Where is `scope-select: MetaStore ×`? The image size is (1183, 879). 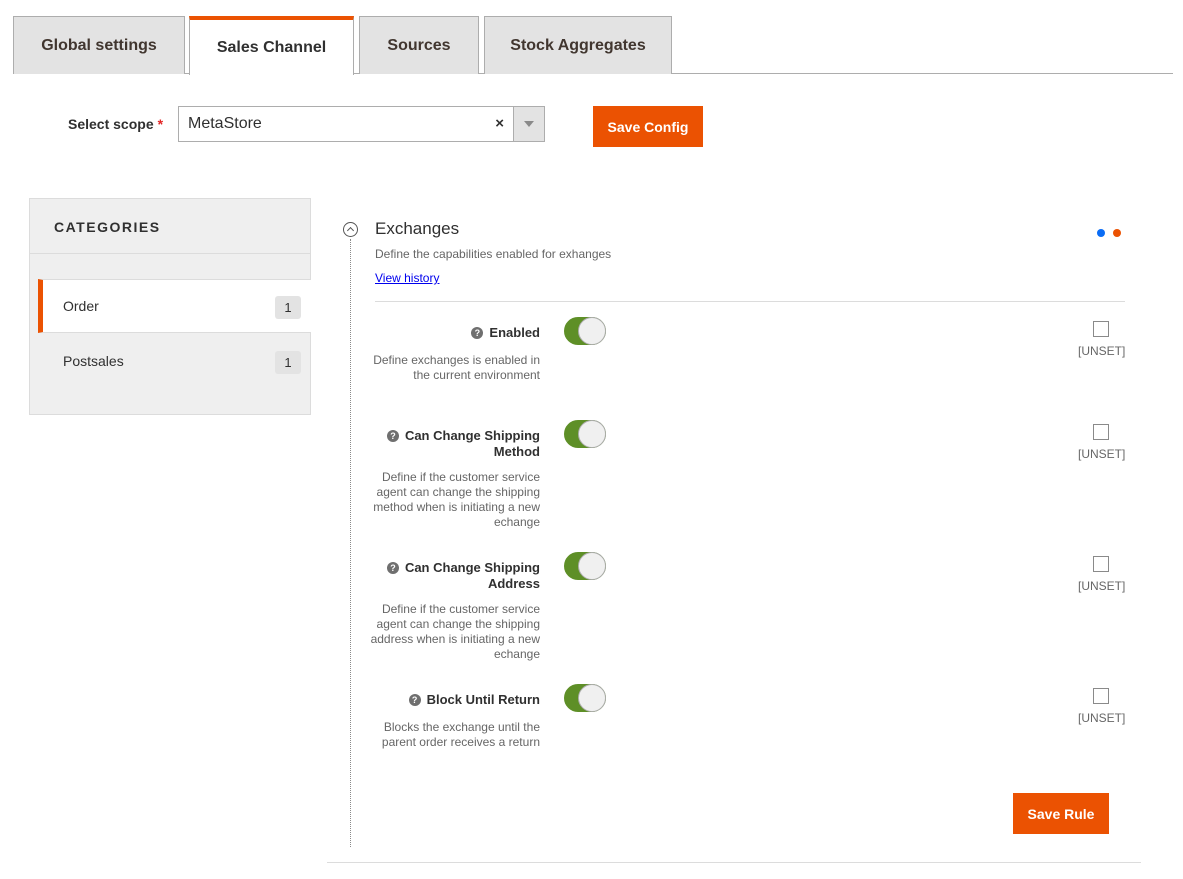
scope-select: MetaStore × is located at coordinates (361, 124).